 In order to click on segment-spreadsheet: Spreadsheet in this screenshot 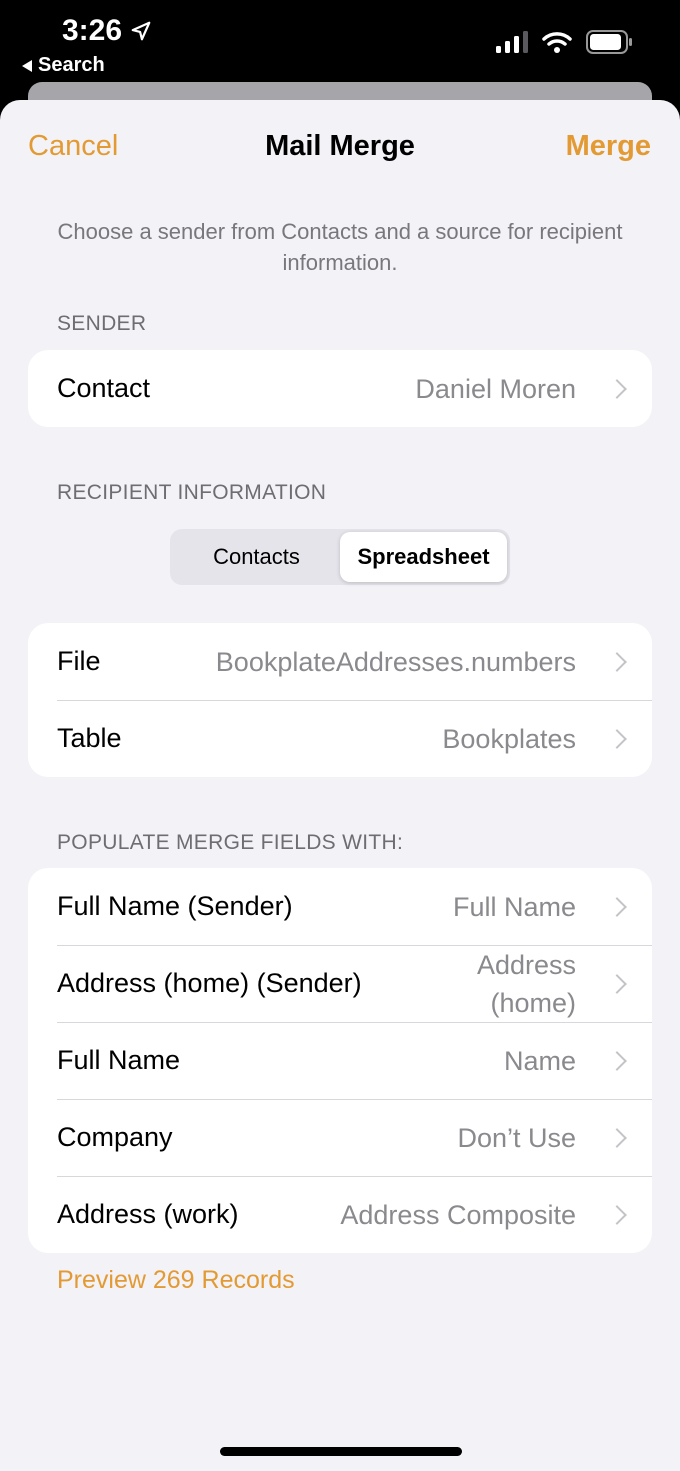, I will do `click(423, 557)`.